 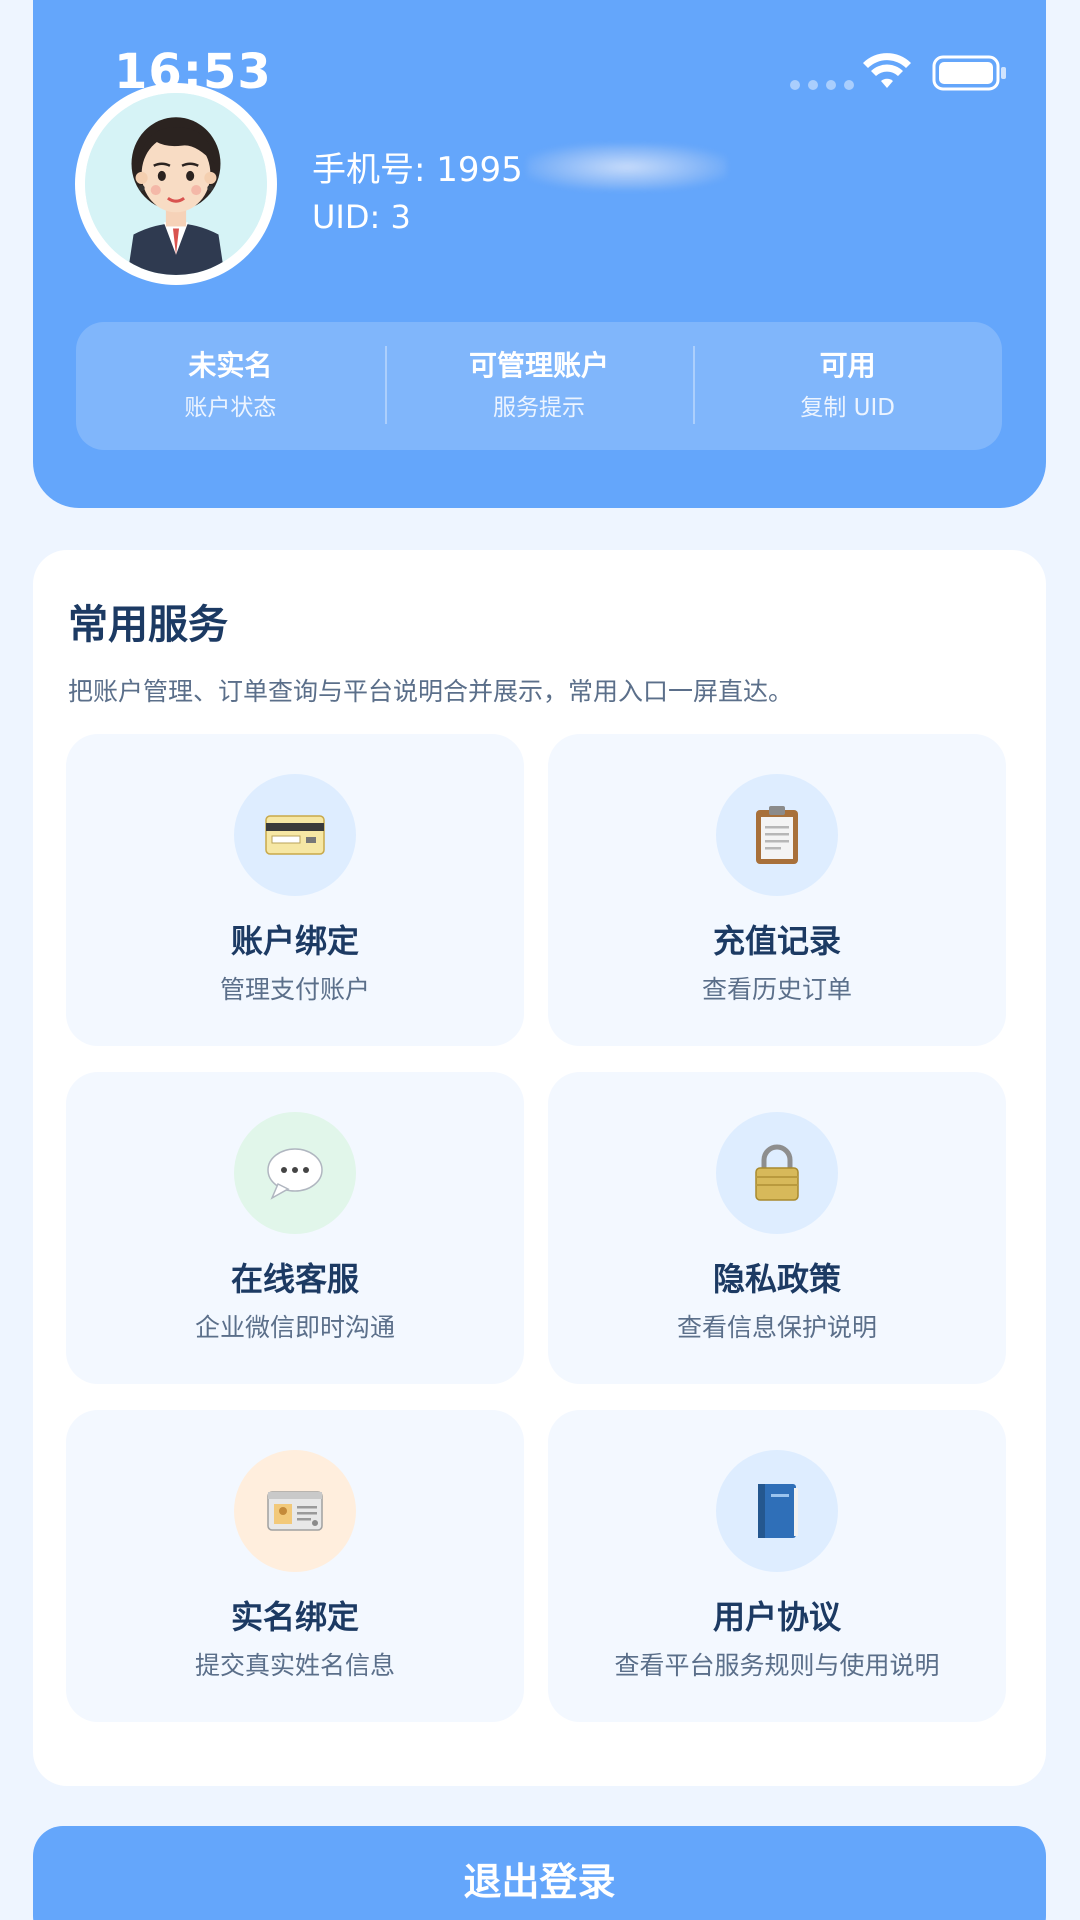 What do you see at coordinates (969, 73) in the screenshot?
I see `battery-icon` at bounding box center [969, 73].